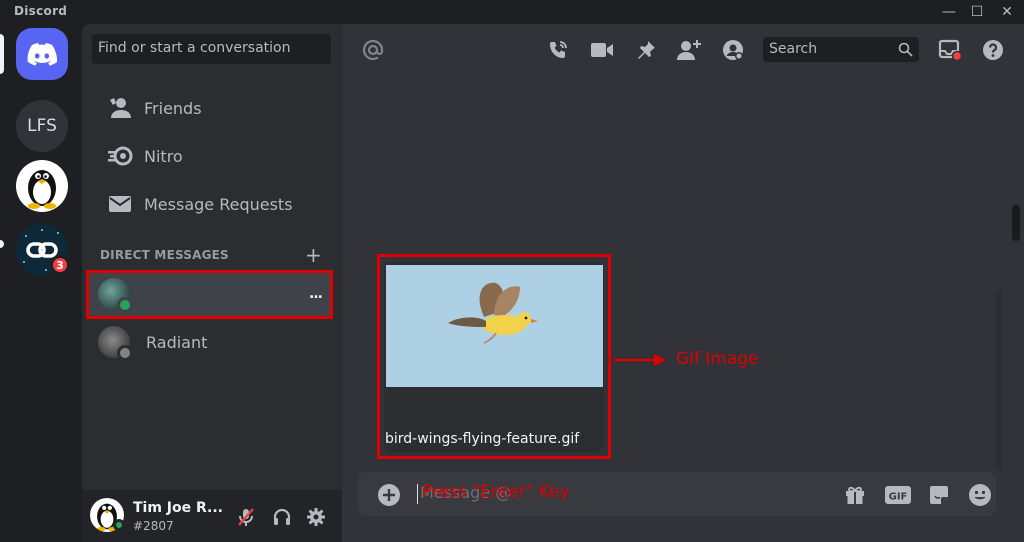  I want to click on pinned-messages-button, so click(646, 50).